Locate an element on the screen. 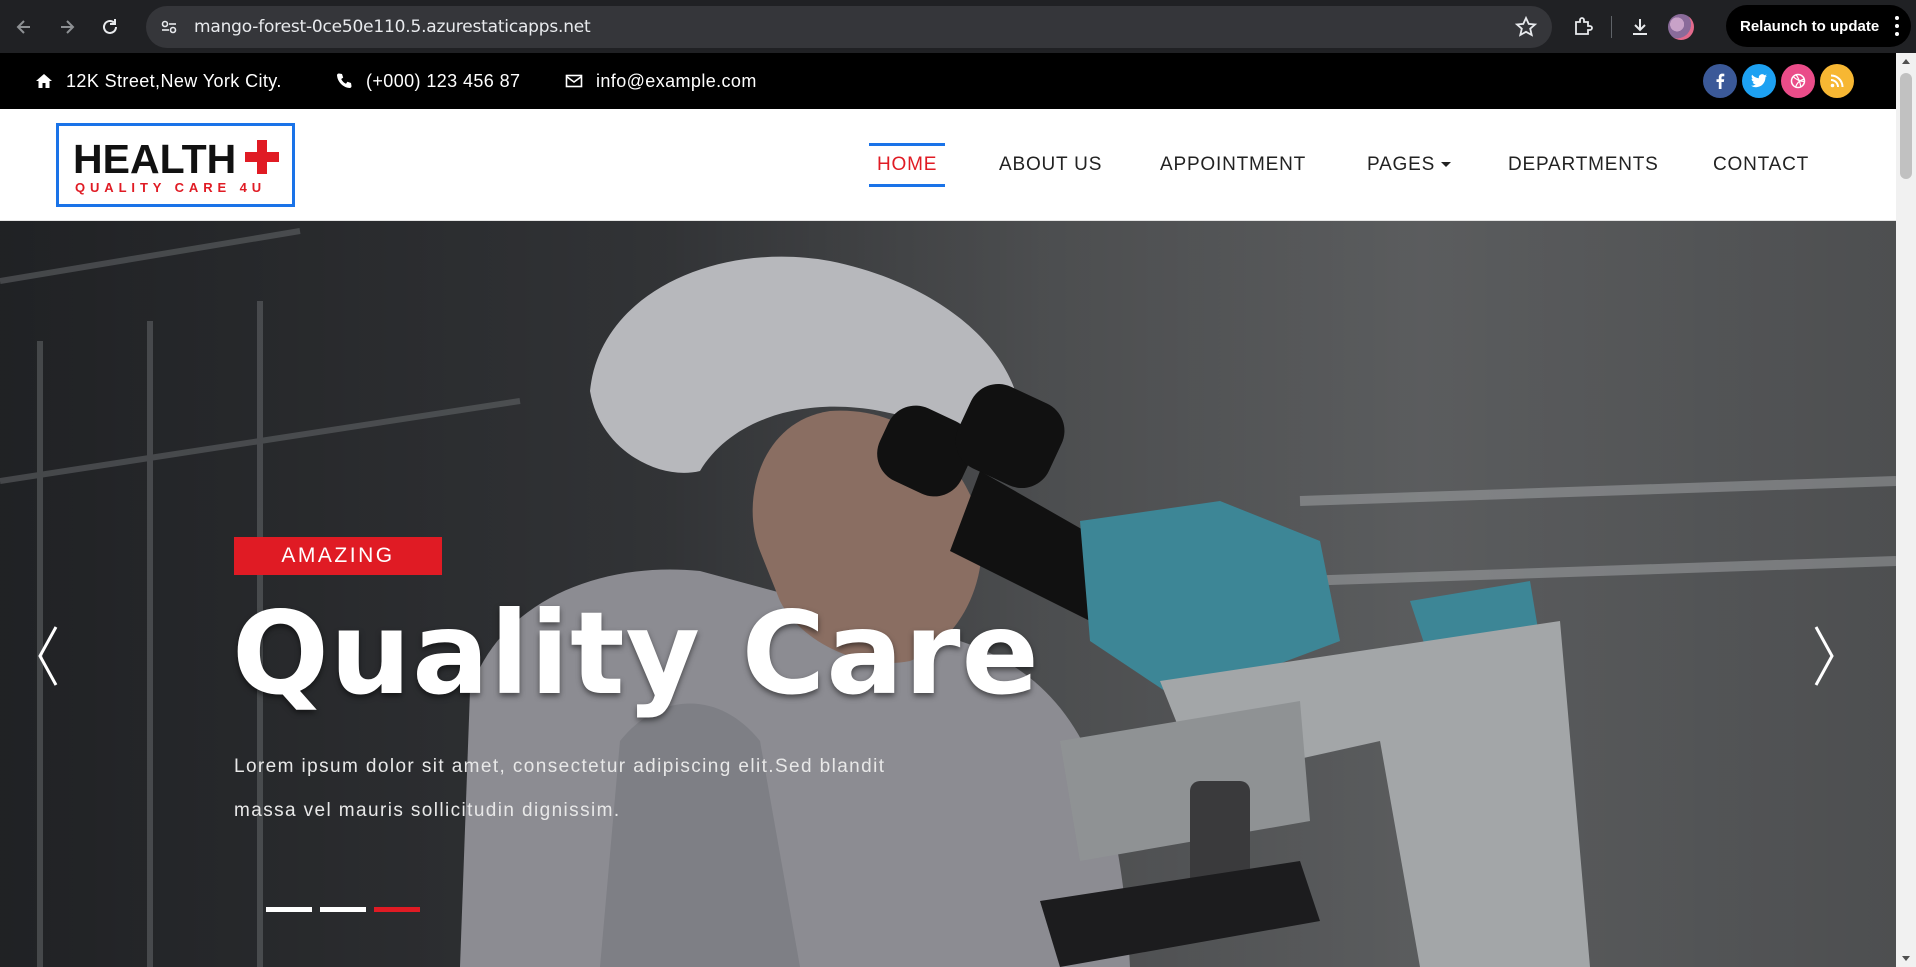 The height and width of the screenshot is (967, 1916). medical-cross-icon is located at coordinates (262, 157).